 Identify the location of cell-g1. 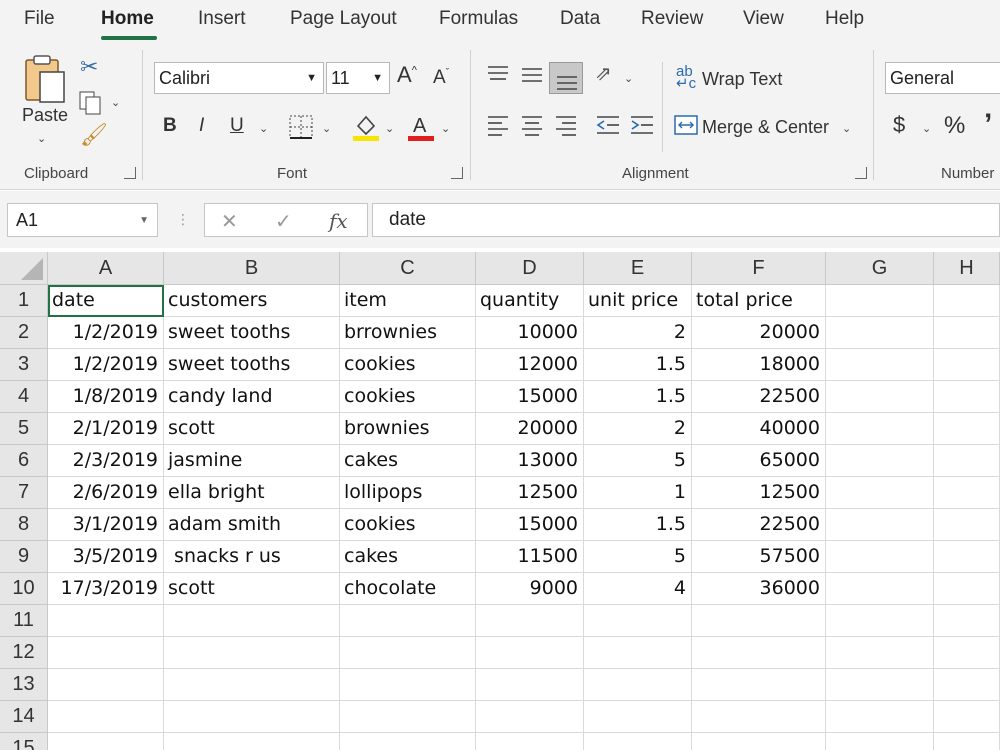
(880, 301).